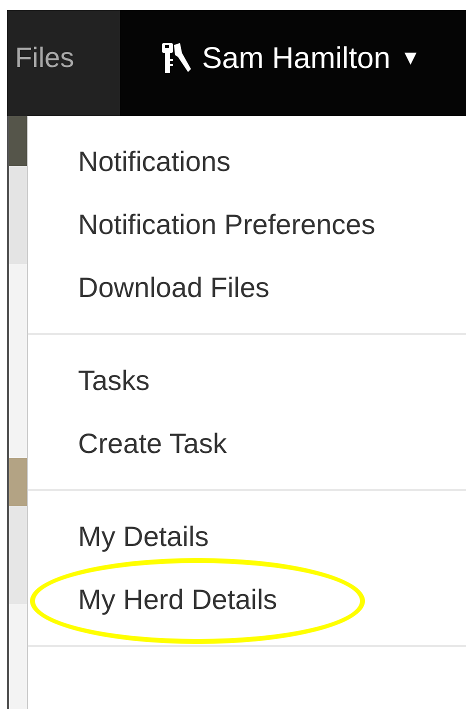  What do you see at coordinates (247, 599) in the screenshot?
I see `menu-item: My Herd Details` at bounding box center [247, 599].